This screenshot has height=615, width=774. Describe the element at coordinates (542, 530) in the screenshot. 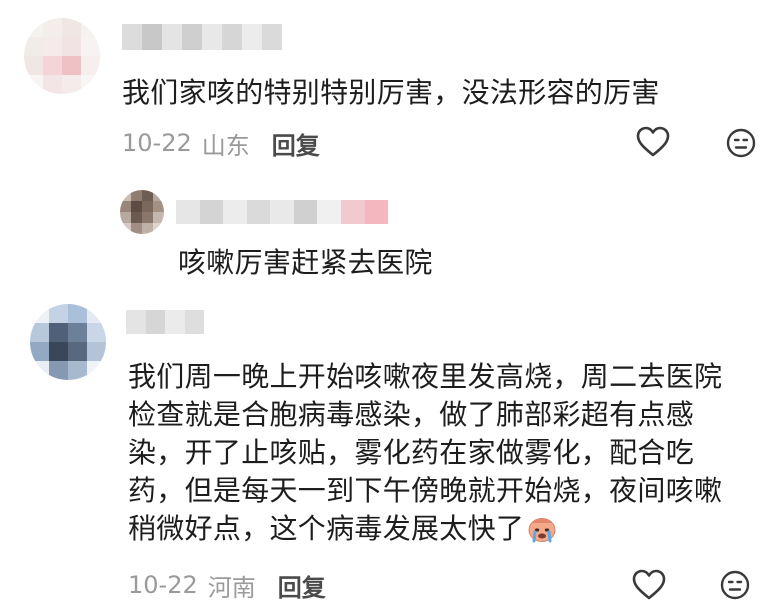

I see `crying-emoji` at that location.